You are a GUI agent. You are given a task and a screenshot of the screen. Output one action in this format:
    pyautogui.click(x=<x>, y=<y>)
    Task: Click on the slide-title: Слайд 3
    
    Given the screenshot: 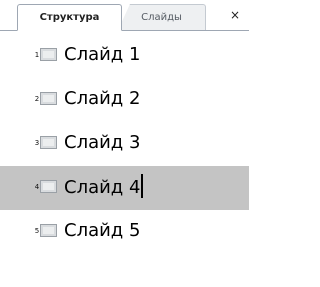 What is the action you would take?
    pyautogui.click(x=102, y=143)
    